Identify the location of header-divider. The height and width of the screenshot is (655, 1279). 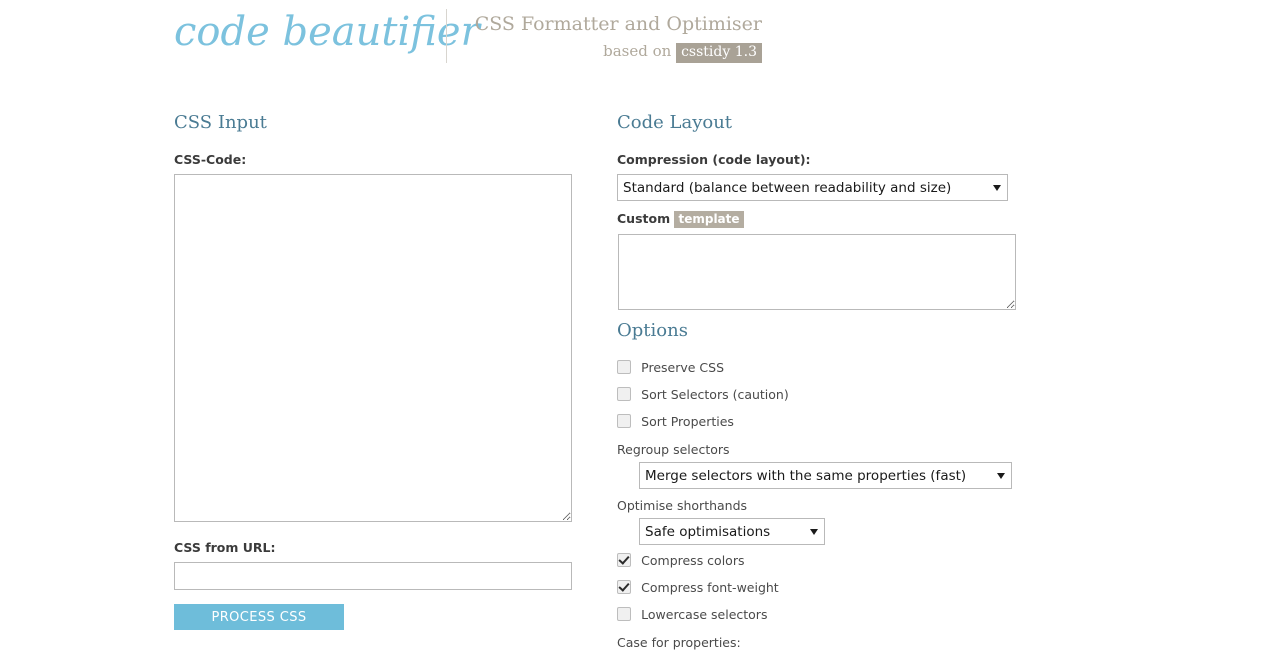
(446, 36).